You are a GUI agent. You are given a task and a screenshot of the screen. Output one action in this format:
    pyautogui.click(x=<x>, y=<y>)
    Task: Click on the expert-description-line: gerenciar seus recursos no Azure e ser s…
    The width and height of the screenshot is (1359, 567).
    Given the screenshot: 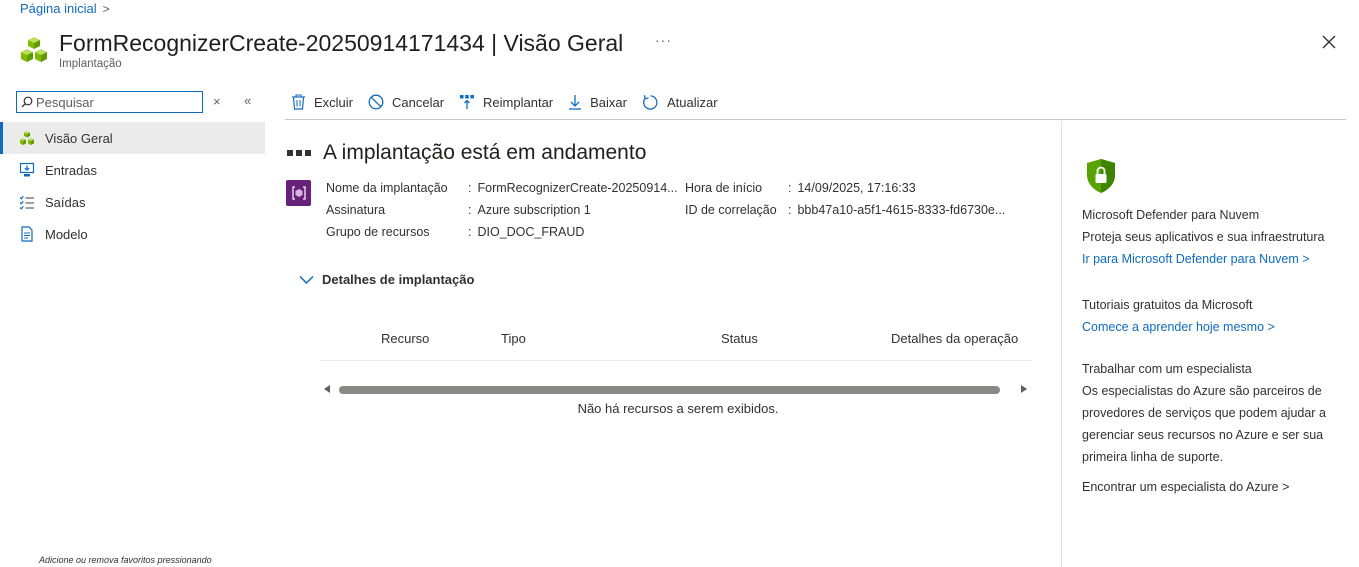 What is the action you would take?
    pyautogui.click(x=1203, y=435)
    